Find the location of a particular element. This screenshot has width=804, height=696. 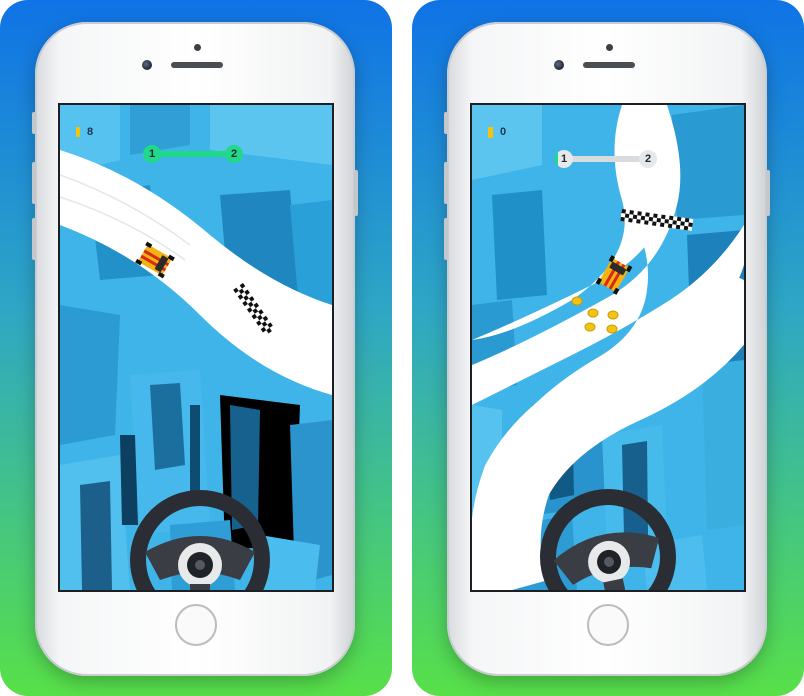

coin-count: 0 is located at coordinates (503, 132).